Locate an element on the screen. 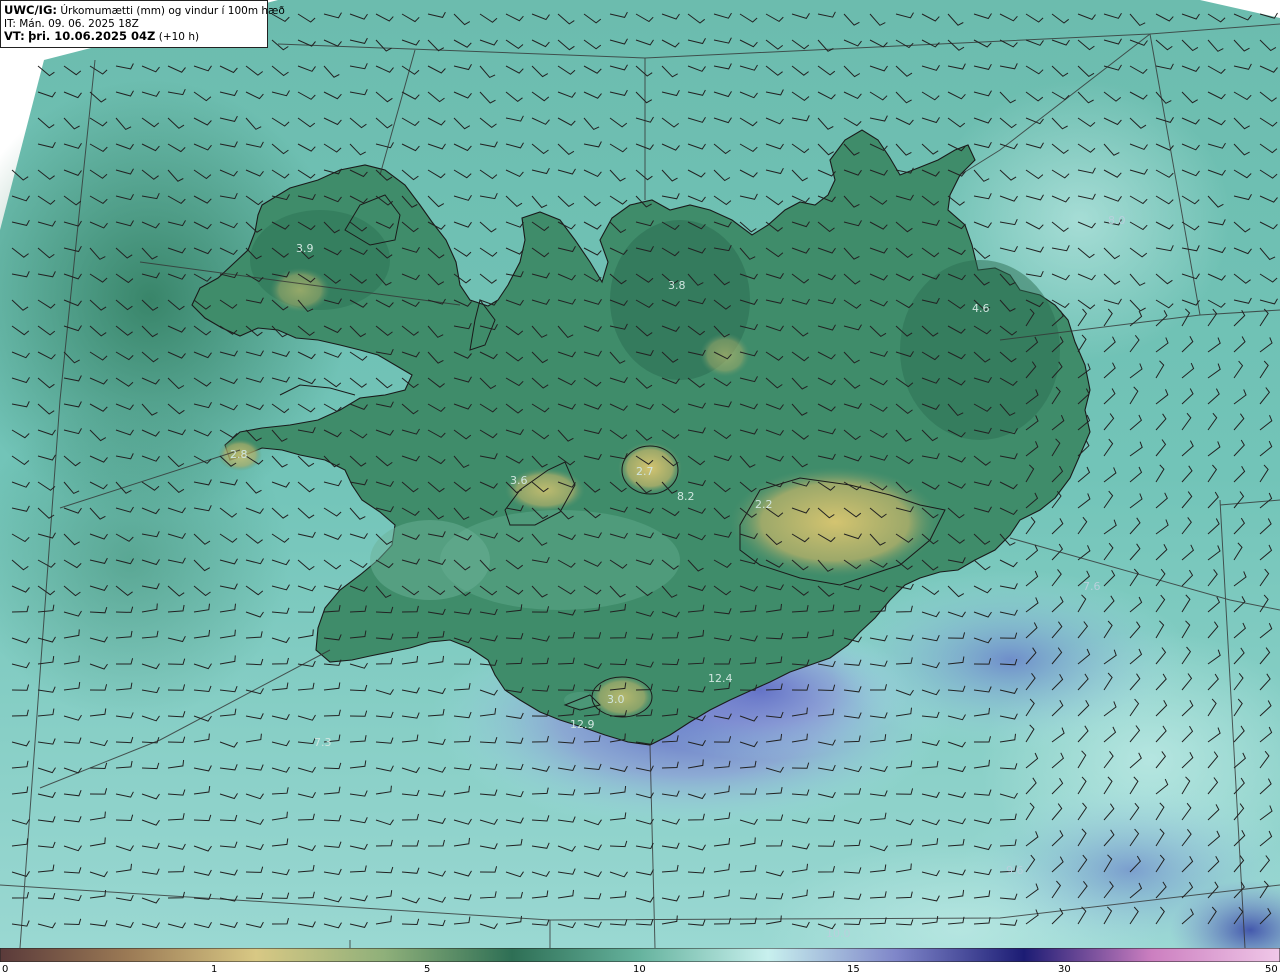 This screenshot has height=978, width=1280. dry-area-vatnajokull is located at coordinates (835, 522).